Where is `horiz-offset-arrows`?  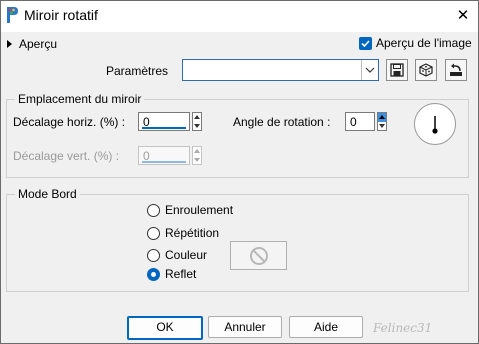 horiz-offset-arrows is located at coordinates (197, 121).